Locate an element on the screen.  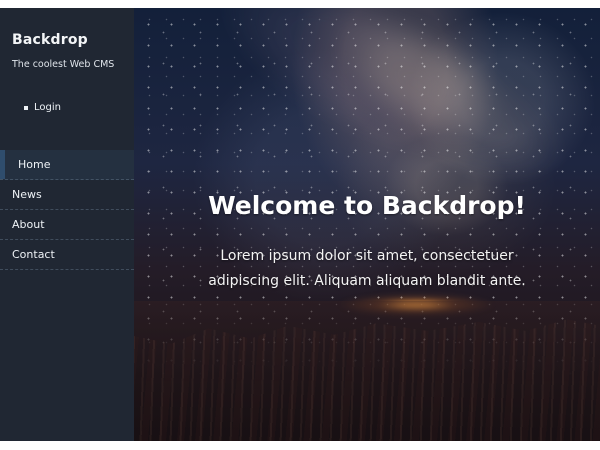
login-link: Login is located at coordinates (47, 107).